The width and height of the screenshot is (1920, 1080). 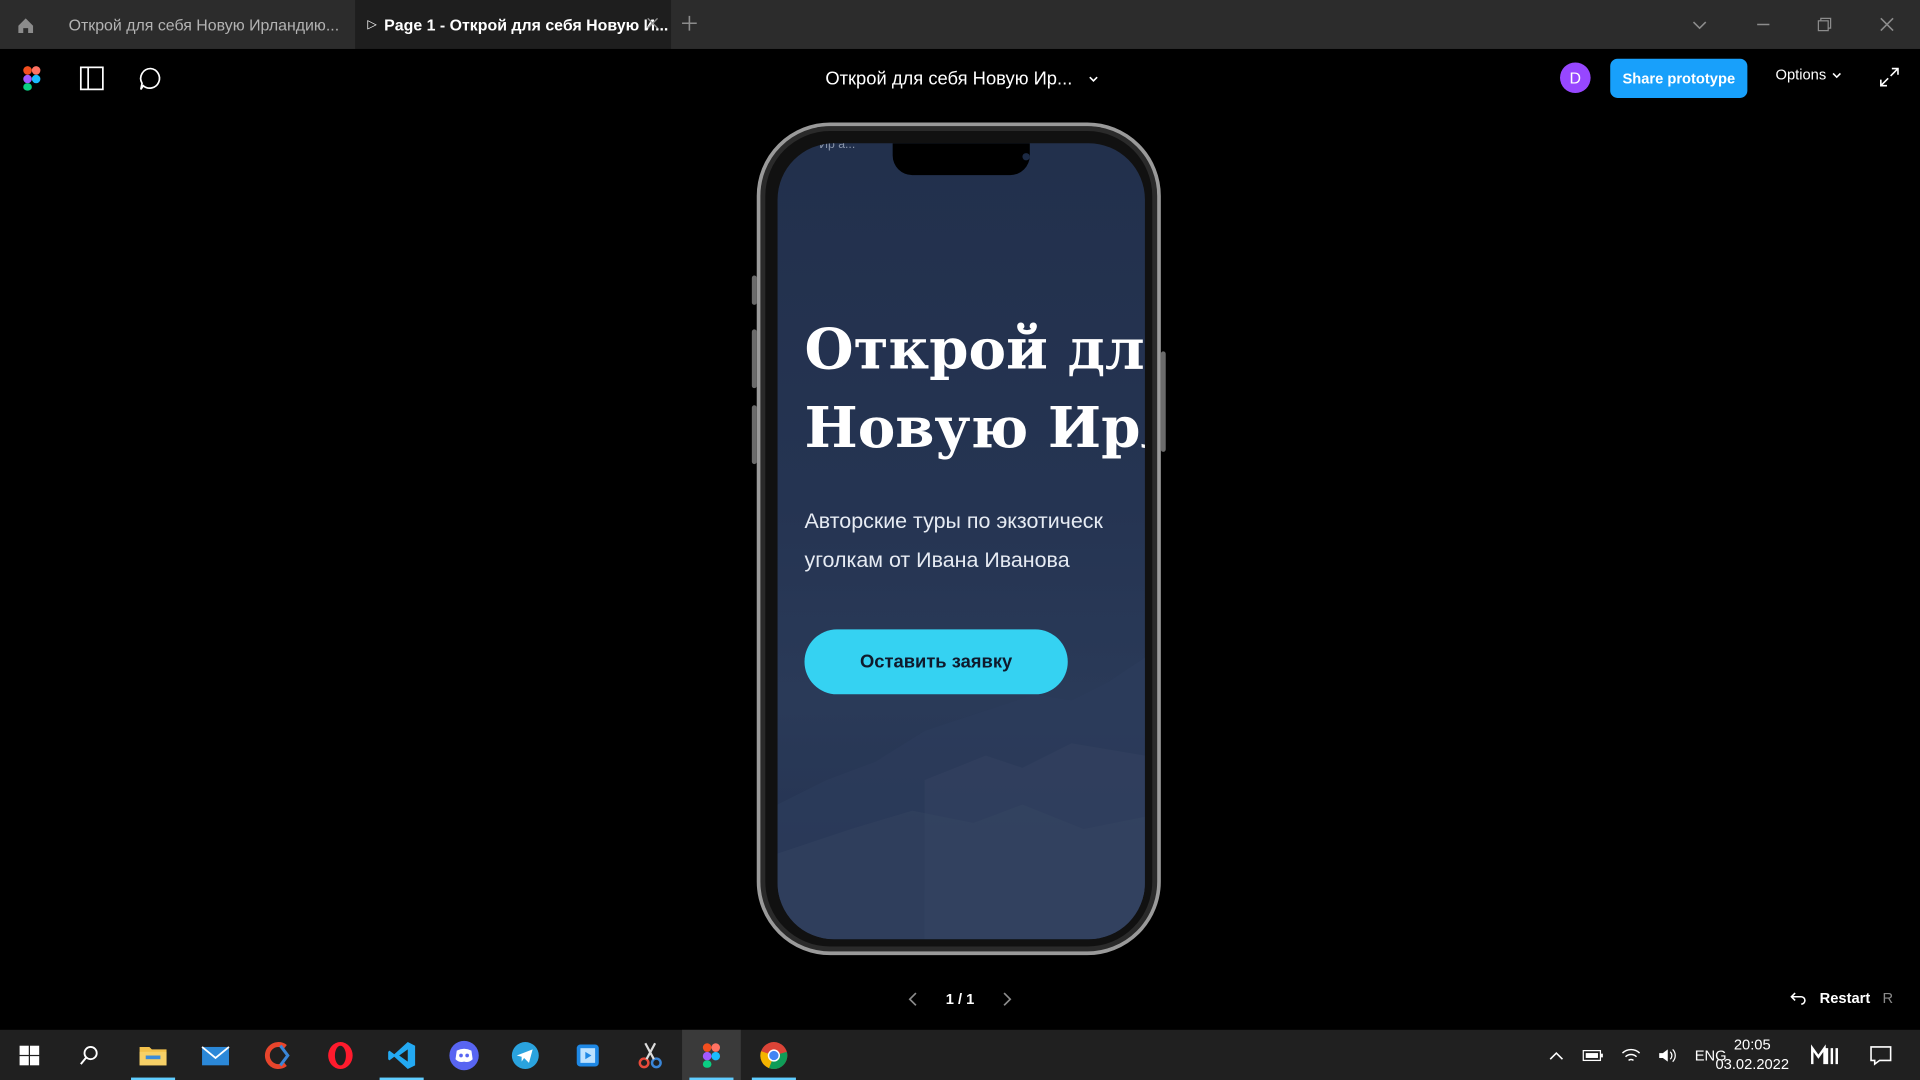 What do you see at coordinates (89, 1055) in the screenshot?
I see `search-icon` at bounding box center [89, 1055].